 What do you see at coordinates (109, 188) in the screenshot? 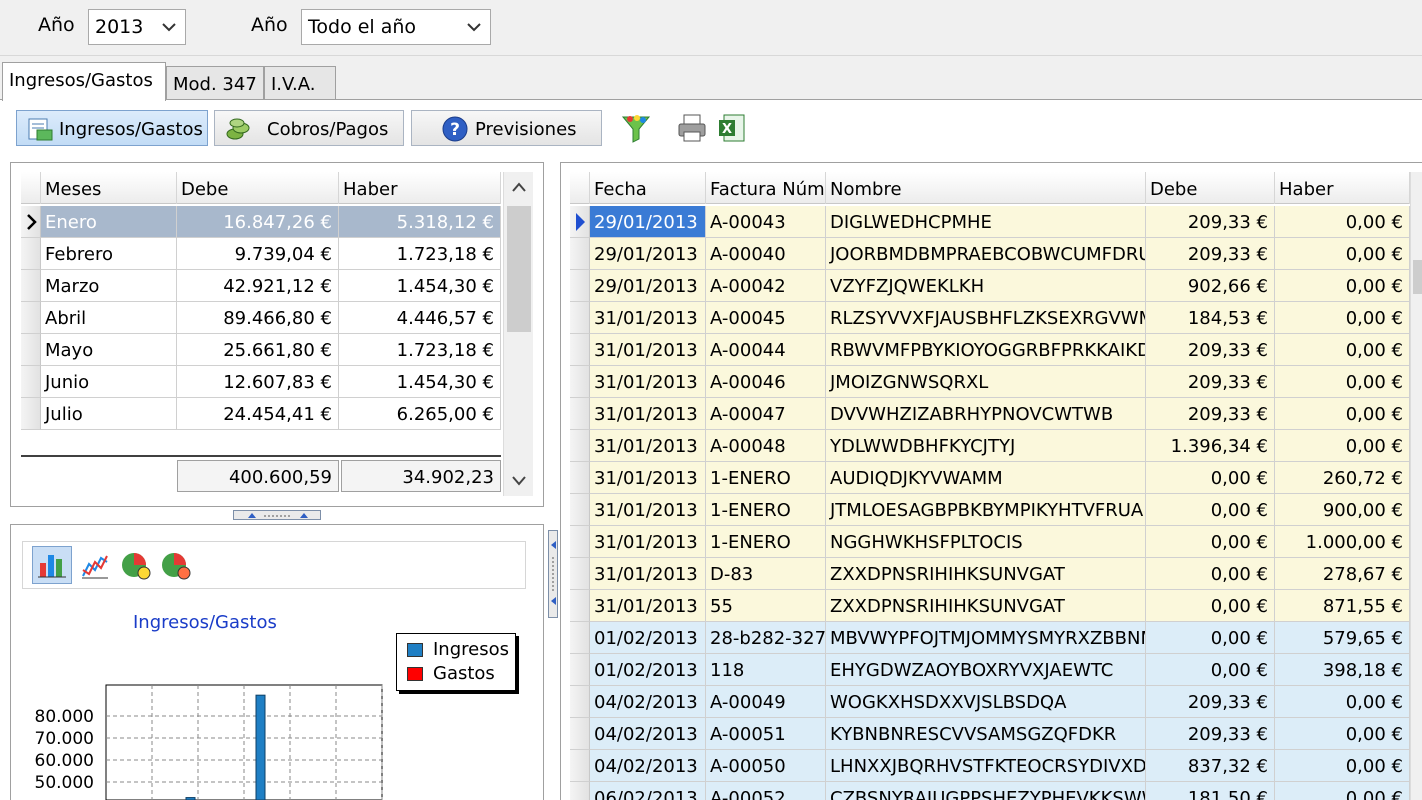
I see `col-header-meses: Meses` at bounding box center [109, 188].